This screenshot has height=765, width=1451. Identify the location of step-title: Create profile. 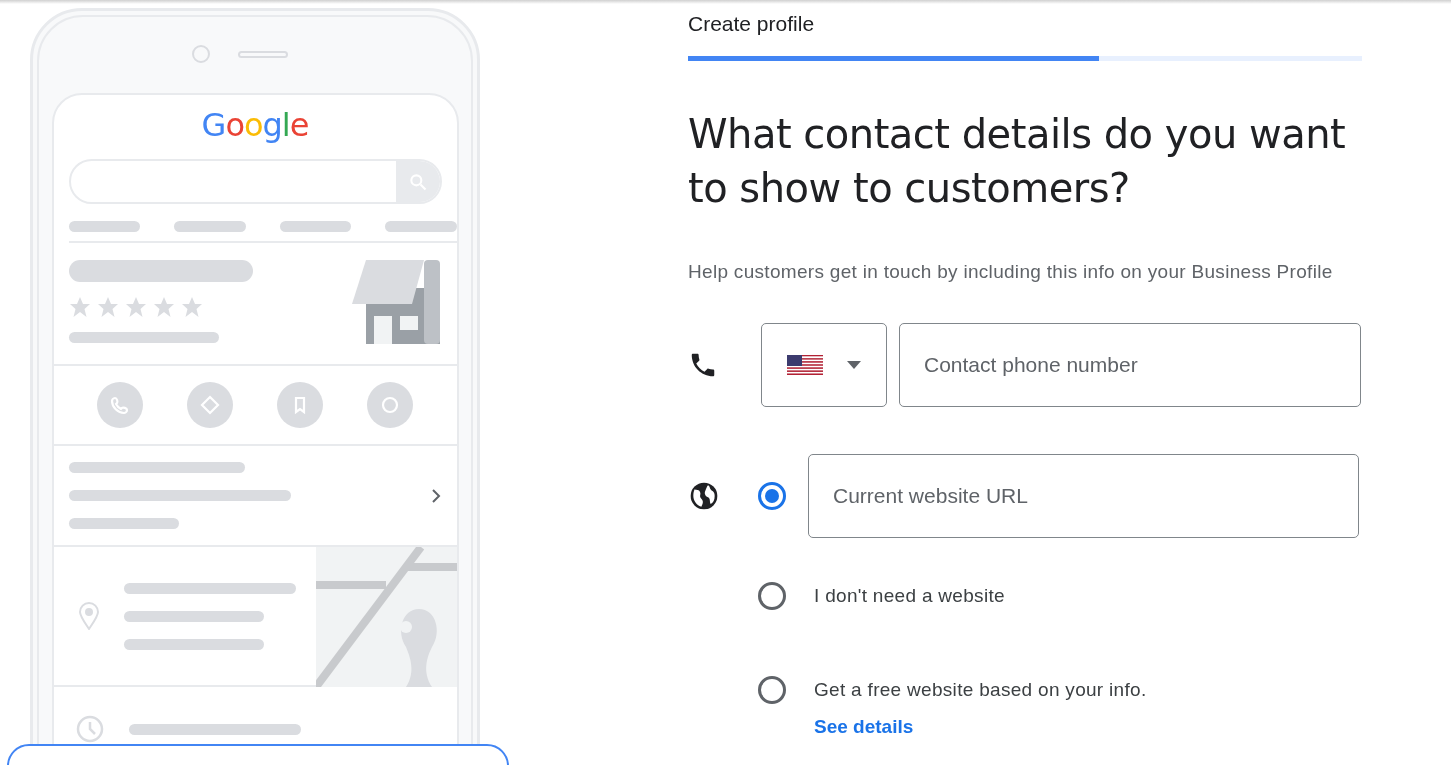
(752, 24).